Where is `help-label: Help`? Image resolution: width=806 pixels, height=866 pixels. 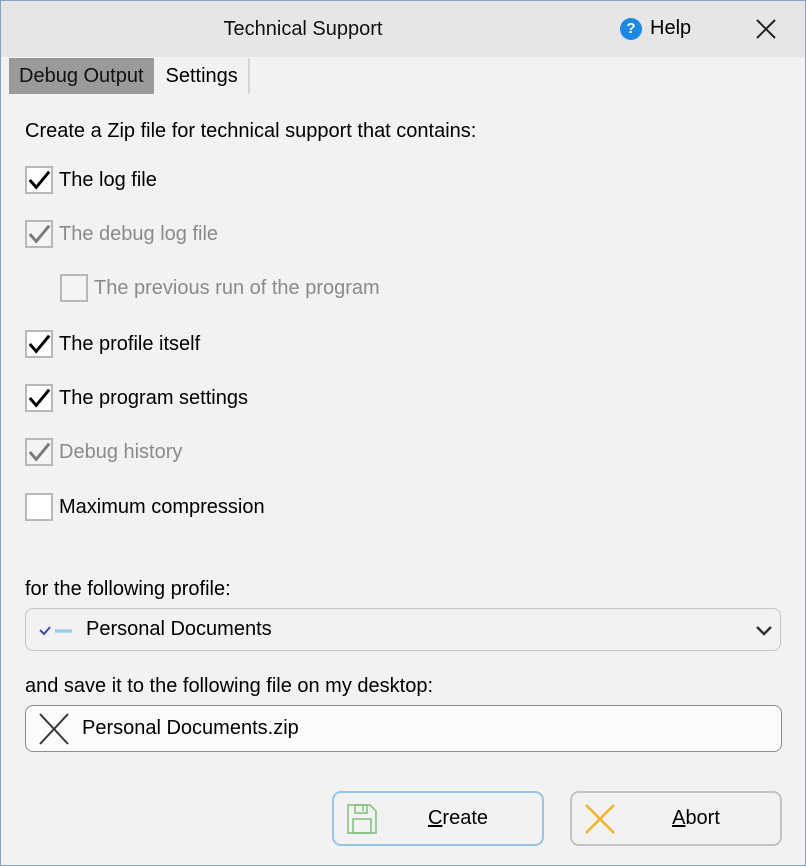
help-label: Help is located at coordinates (671, 28).